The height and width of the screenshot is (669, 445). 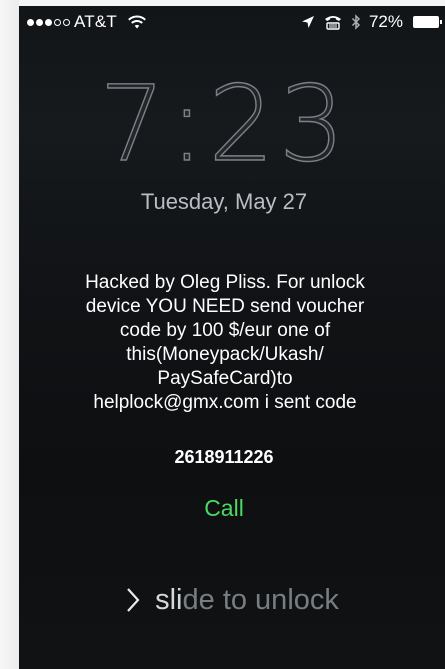 What do you see at coordinates (225, 354) in the screenshot?
I see `message-line: this(Moneypack/Ukash/` at bounding box center [225, 354].